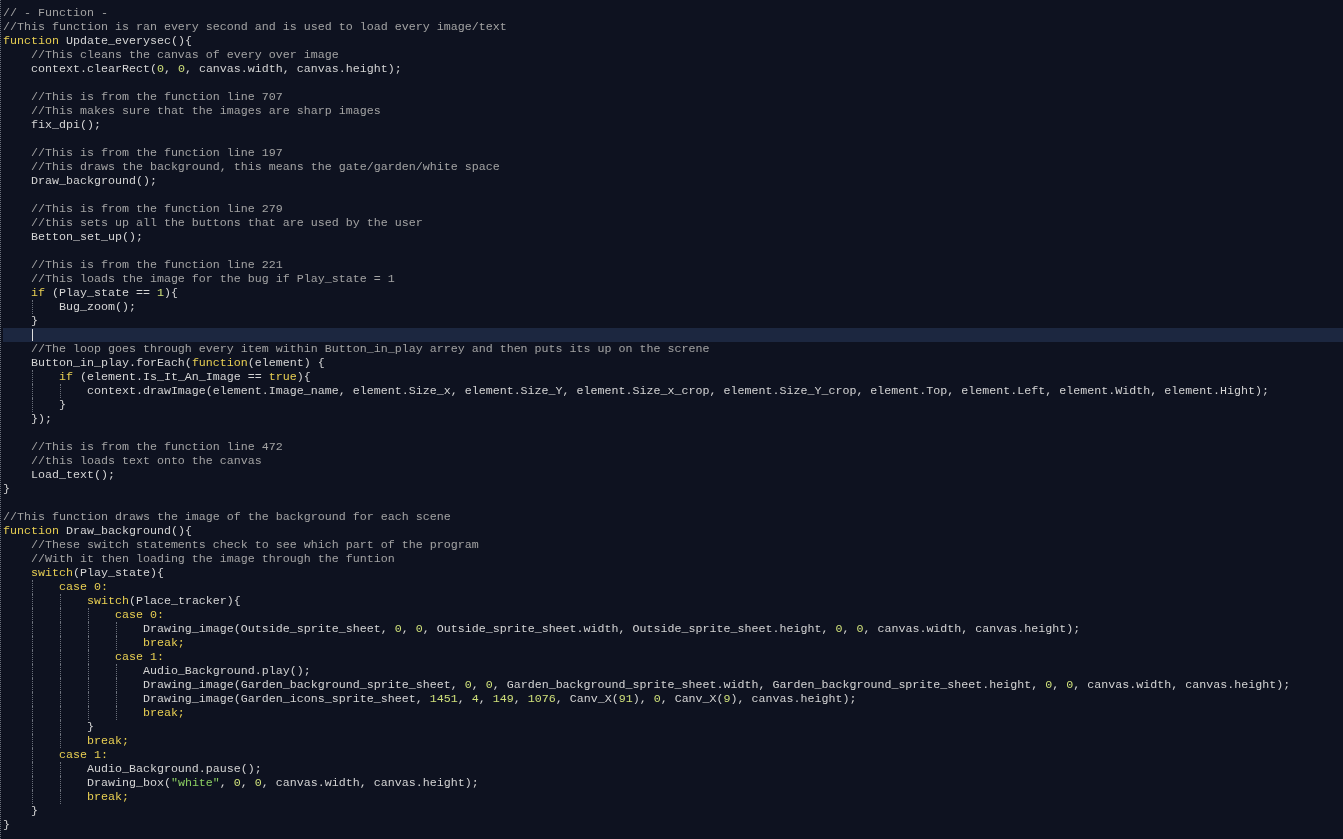  What do you see at coordinates (184, 377) in the screenshot?
I see `code-line: if (element.Is_It_An_Image == true){` at bounding box center [184, 377].